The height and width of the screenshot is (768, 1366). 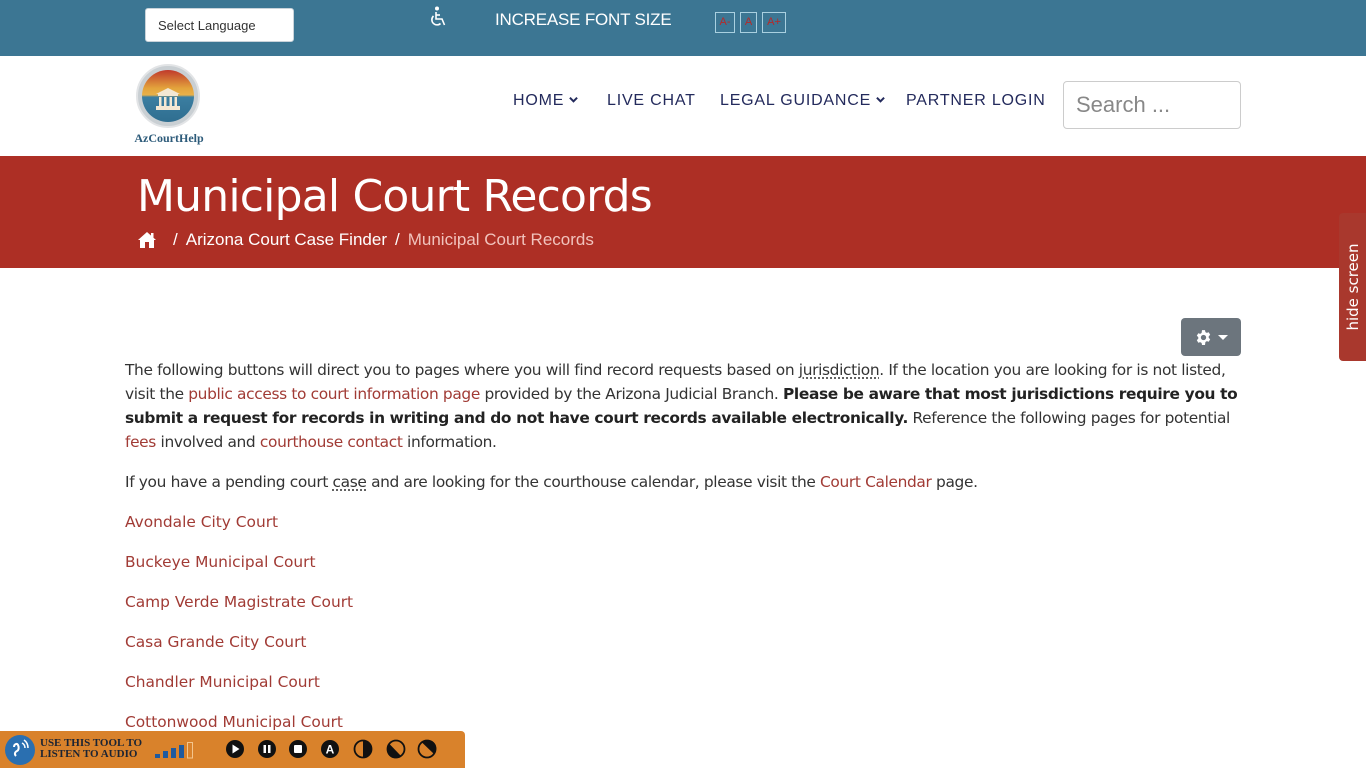 What do you see at coordinates (140, 442) in the screenshot?
I see `fees-link: fees` at bounding box center [140, 442].